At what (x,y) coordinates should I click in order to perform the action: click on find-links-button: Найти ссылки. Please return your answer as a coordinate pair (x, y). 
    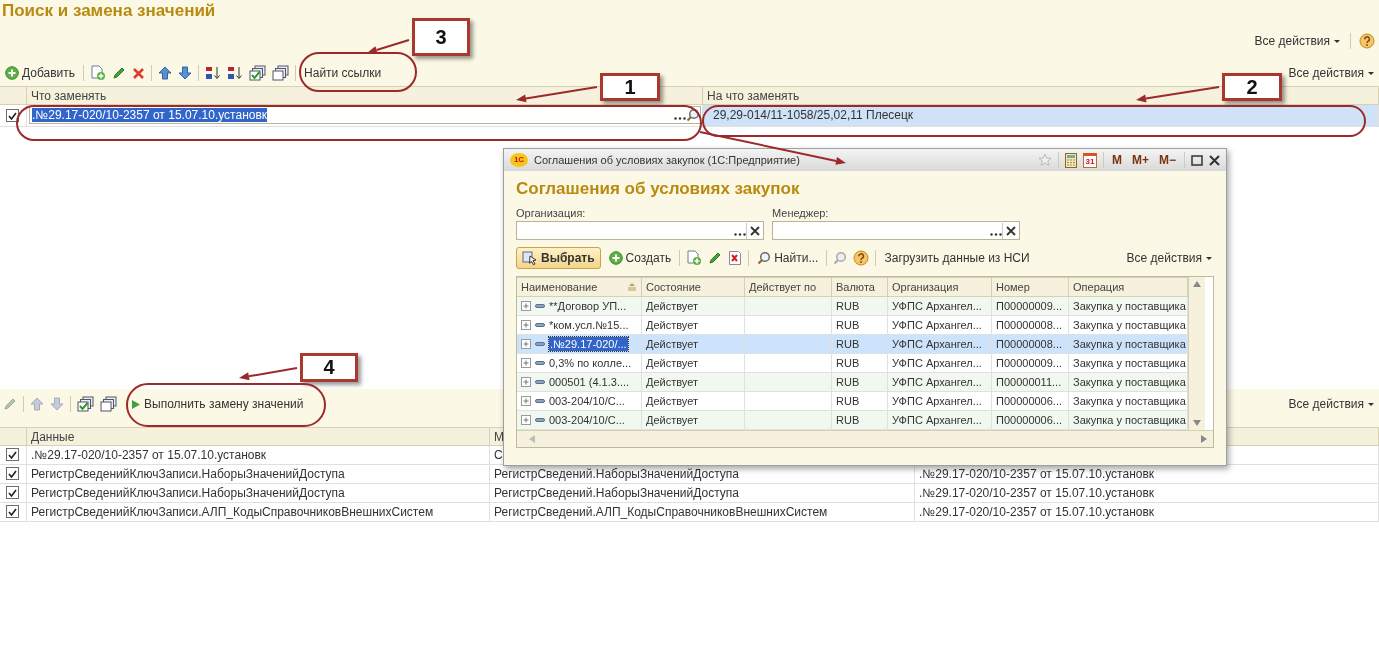
    Looking at the image, I should click on (343, 73).